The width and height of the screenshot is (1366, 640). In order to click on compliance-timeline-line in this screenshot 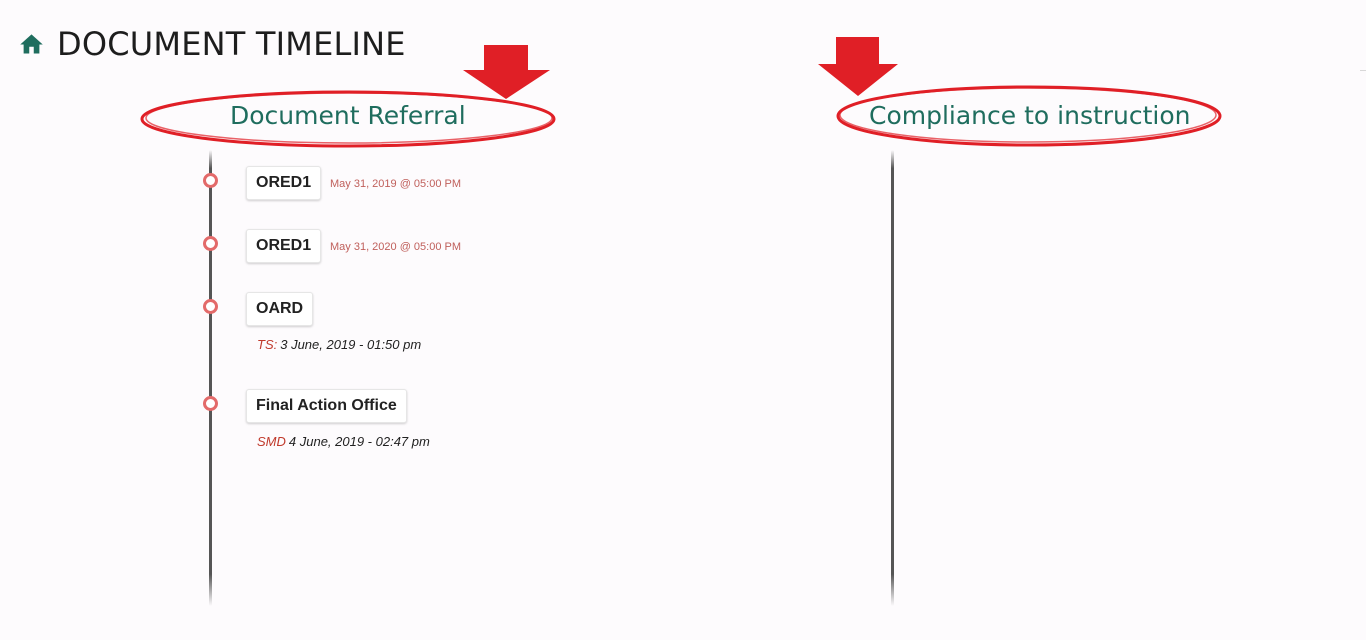, I will do `click(892, 378)`.